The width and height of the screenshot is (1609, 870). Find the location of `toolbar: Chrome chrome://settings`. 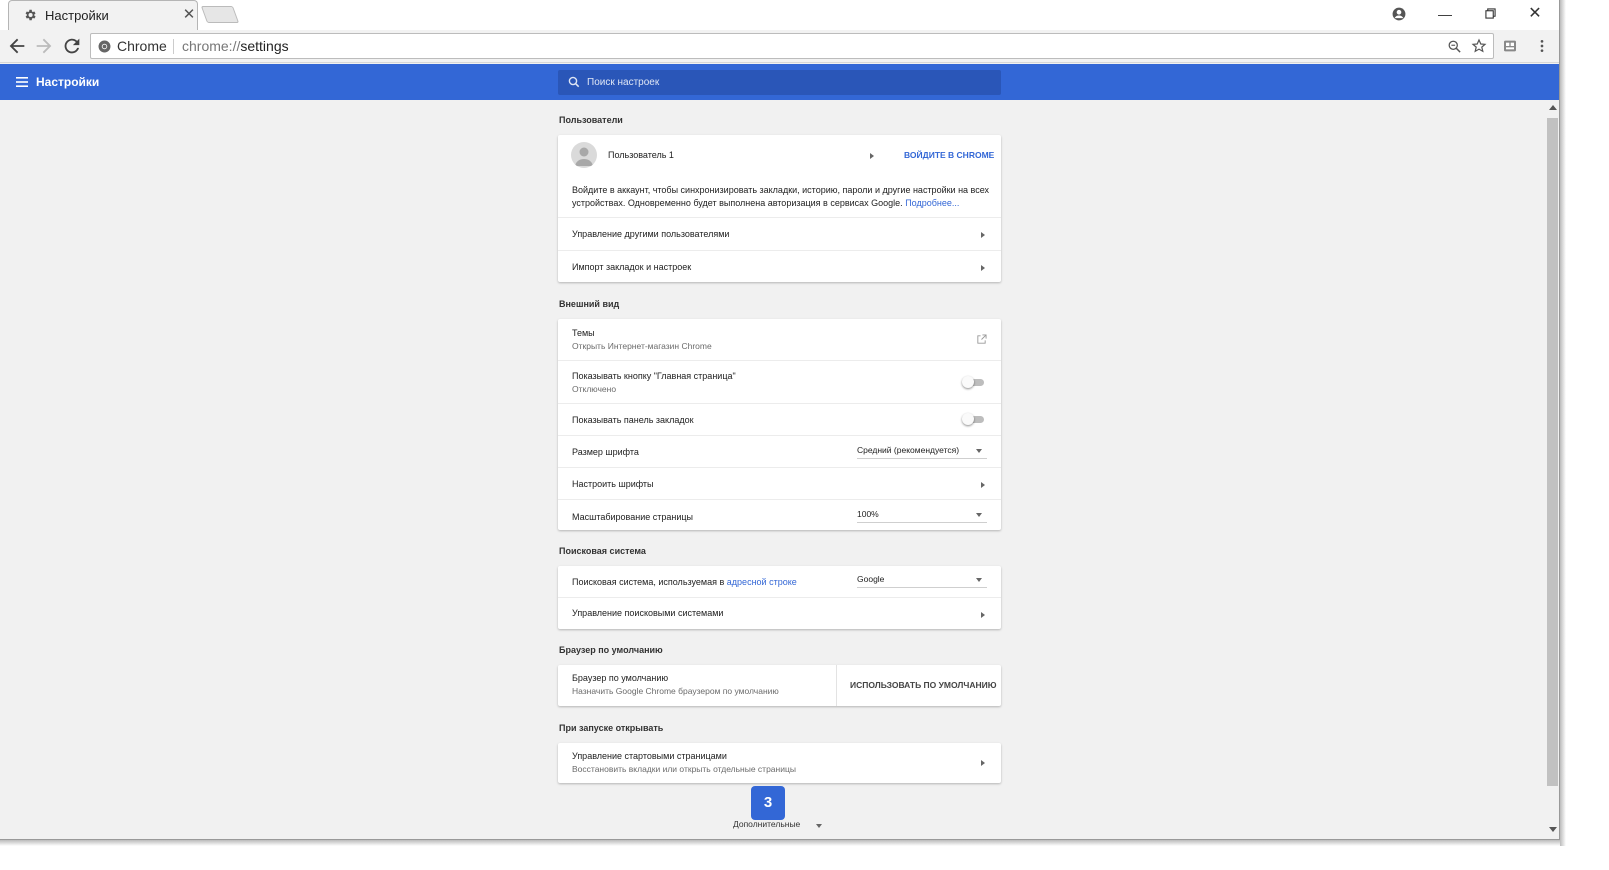

toolbar: Chrome chrome://settings is located at coordinates (779, 46).